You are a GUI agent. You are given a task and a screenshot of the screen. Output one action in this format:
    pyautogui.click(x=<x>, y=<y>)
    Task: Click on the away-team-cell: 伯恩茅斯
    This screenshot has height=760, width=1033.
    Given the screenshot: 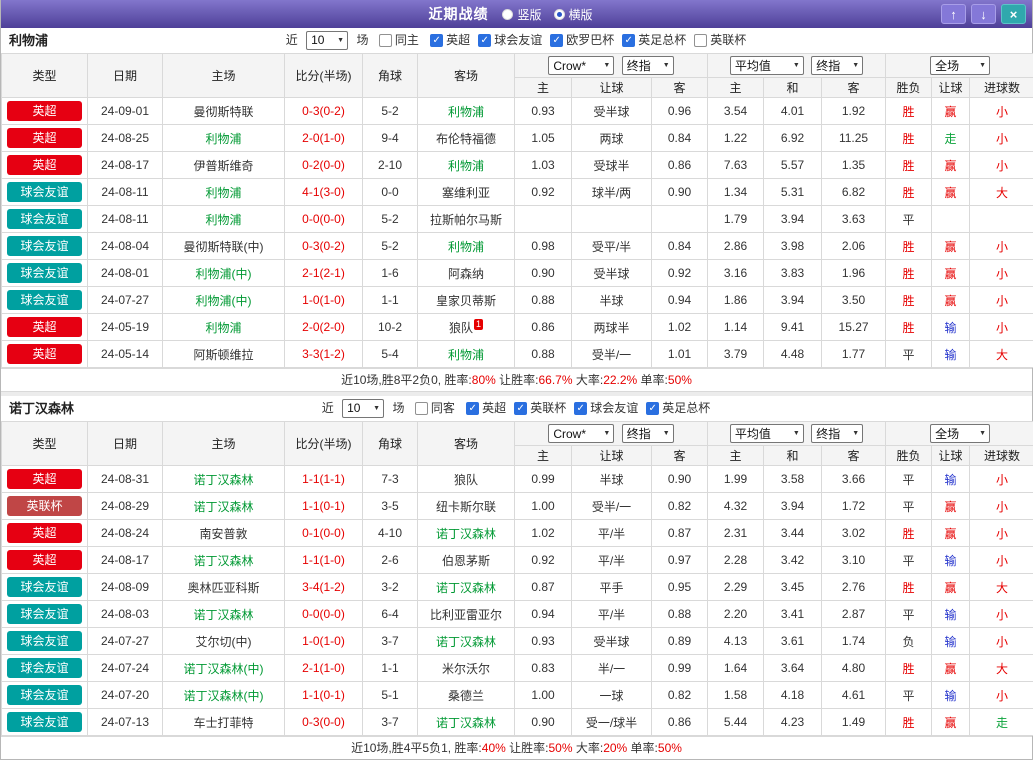 What is the action you would take?
    pyautogui.click(x=466, y=560)
    